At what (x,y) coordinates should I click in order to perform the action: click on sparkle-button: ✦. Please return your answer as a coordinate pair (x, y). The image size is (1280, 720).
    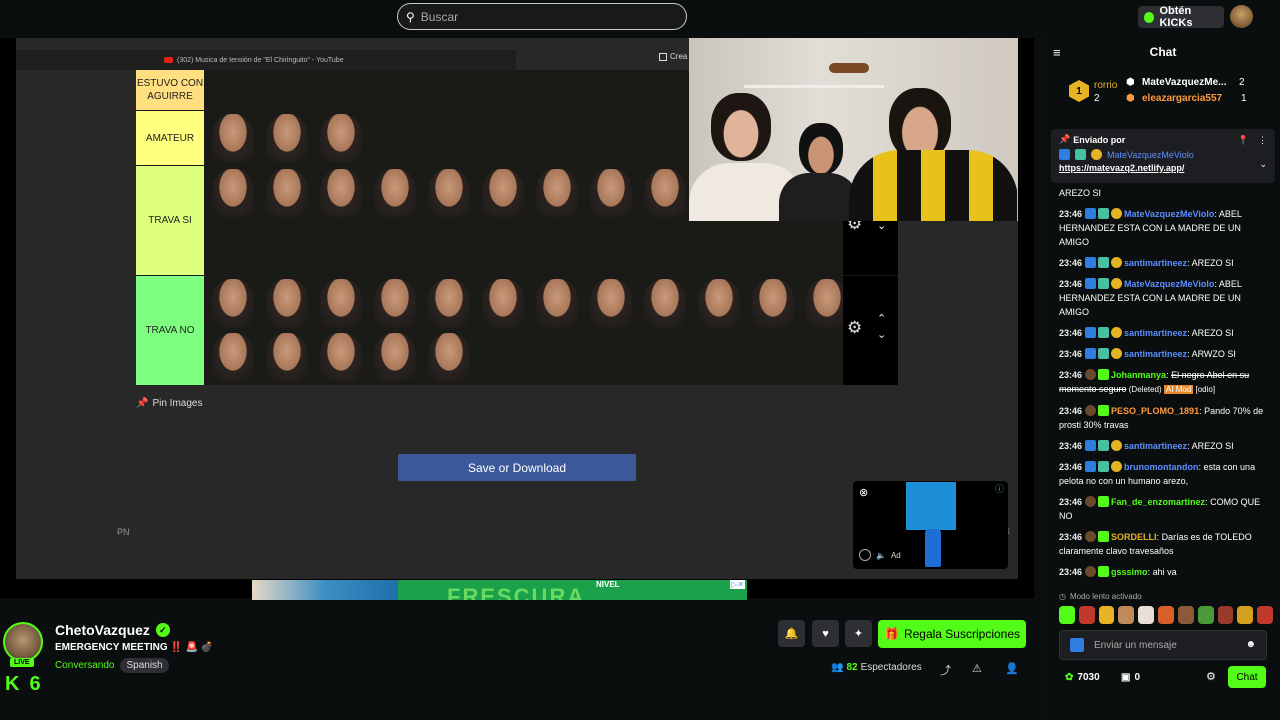
    Looking at the image, I should click on (858, 633).